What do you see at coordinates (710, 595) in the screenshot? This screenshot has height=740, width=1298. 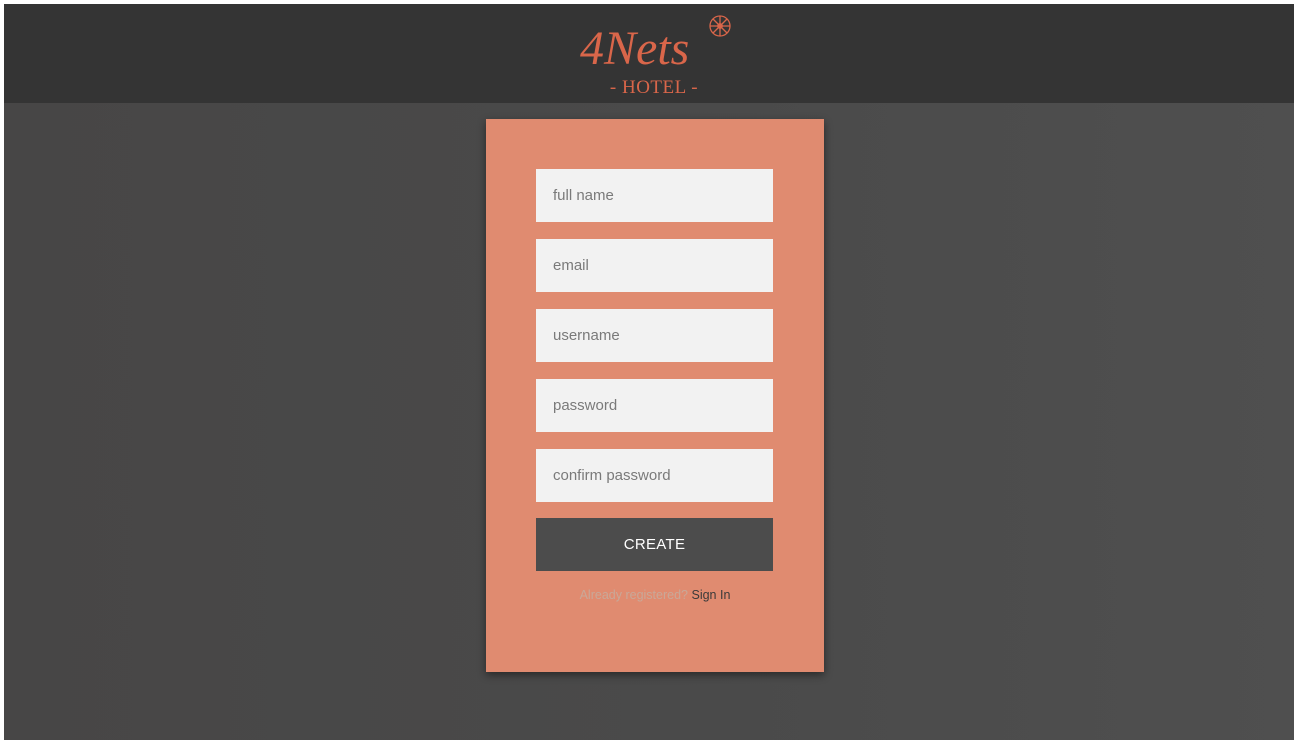 I see `sign-in-link: Sign In` at bounding box center [710, 595].